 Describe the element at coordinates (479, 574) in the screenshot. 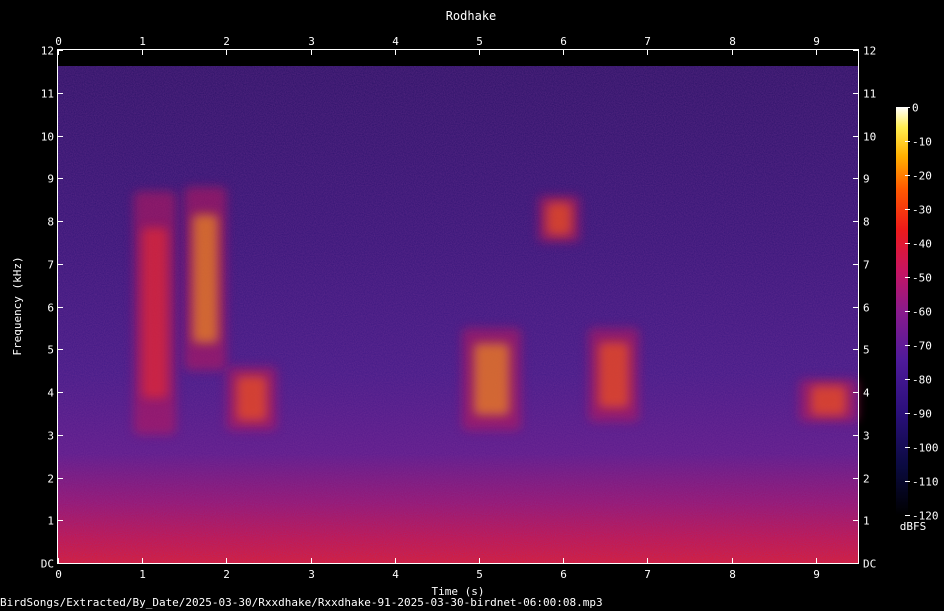

I see `x-tick-label: 5` at that location.